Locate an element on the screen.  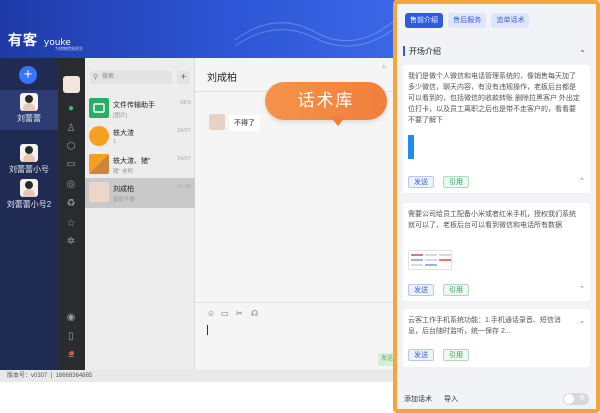
toggle-switch: 关 is located at coordinates (576, 399).